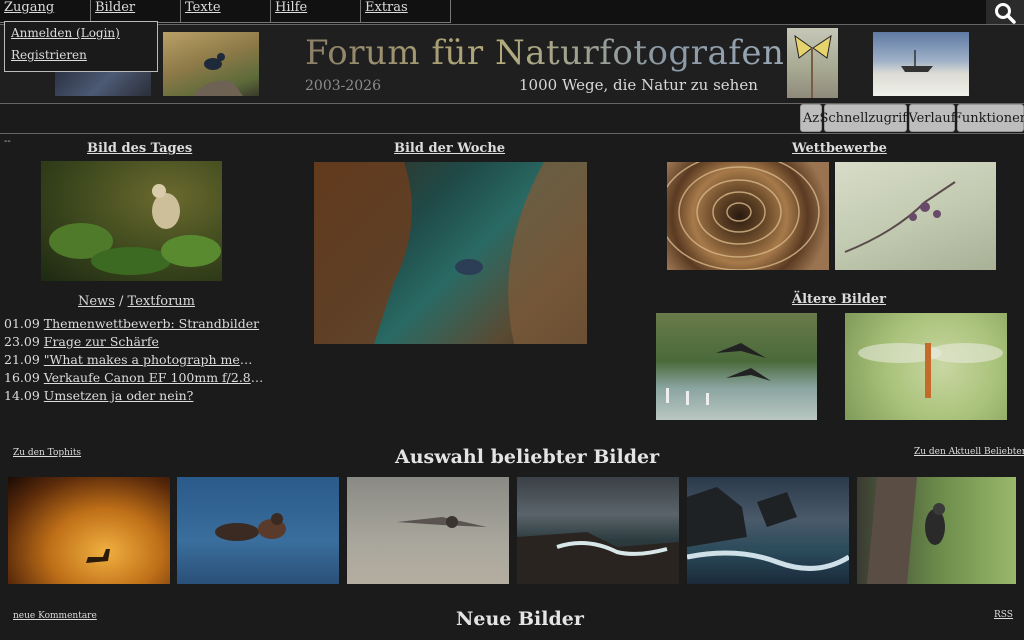 This screenshot has width=1024, height=640. Describe the element at coordinates (406, 11) in the screenshot. I see `menu-extras: Extras` at that location.